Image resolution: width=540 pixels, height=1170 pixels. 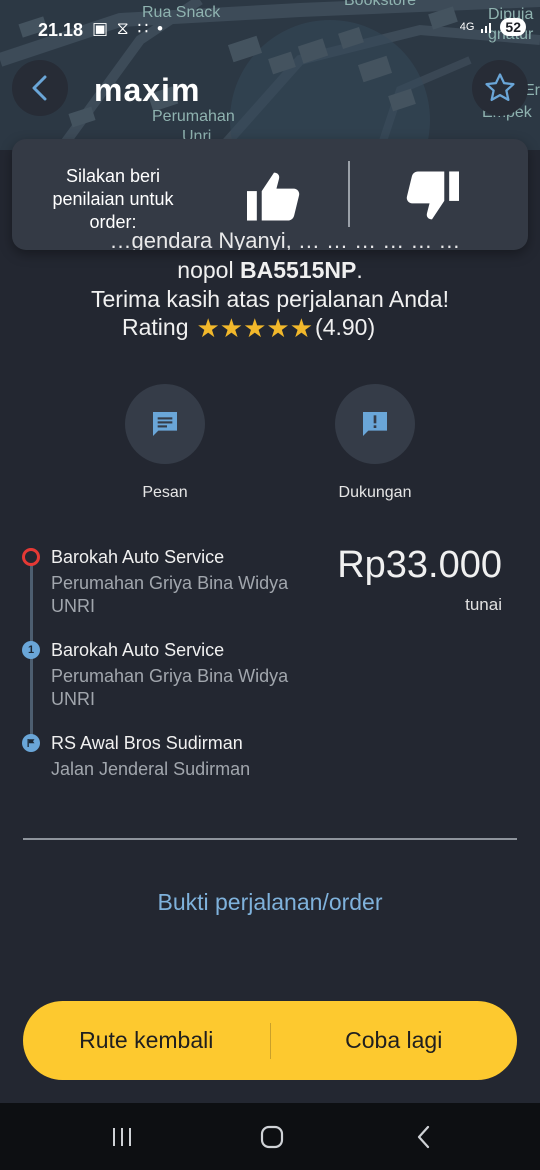 I want to click on stop-name: RS Awal Bros Sudirman, so click(x=147, y=743).